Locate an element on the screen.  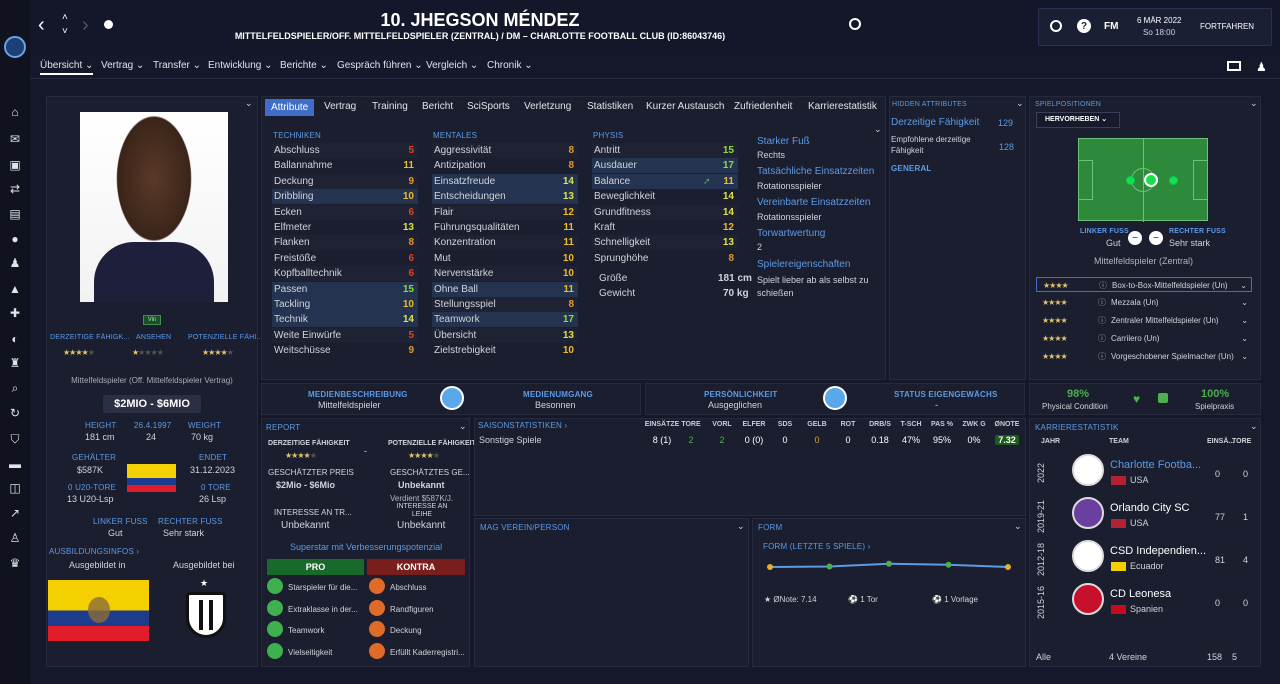
continue-button: FORTFAHREN is located at coordinates (1227, 26).